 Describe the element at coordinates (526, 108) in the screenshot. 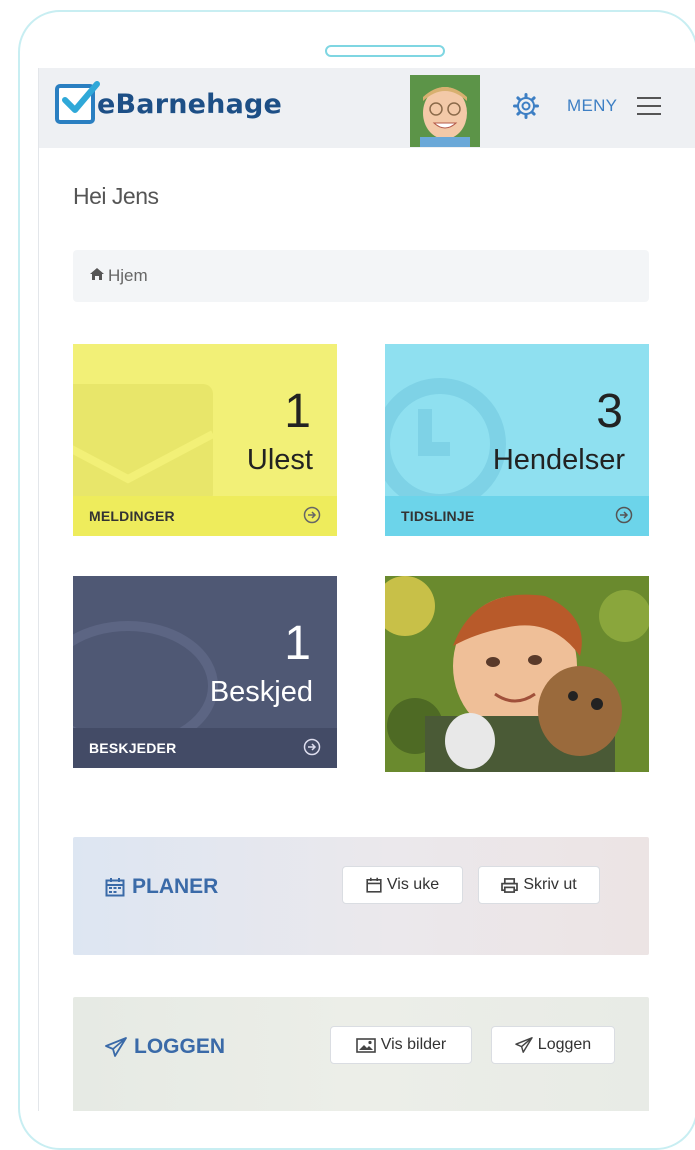

I see `gear-icon` at that location.